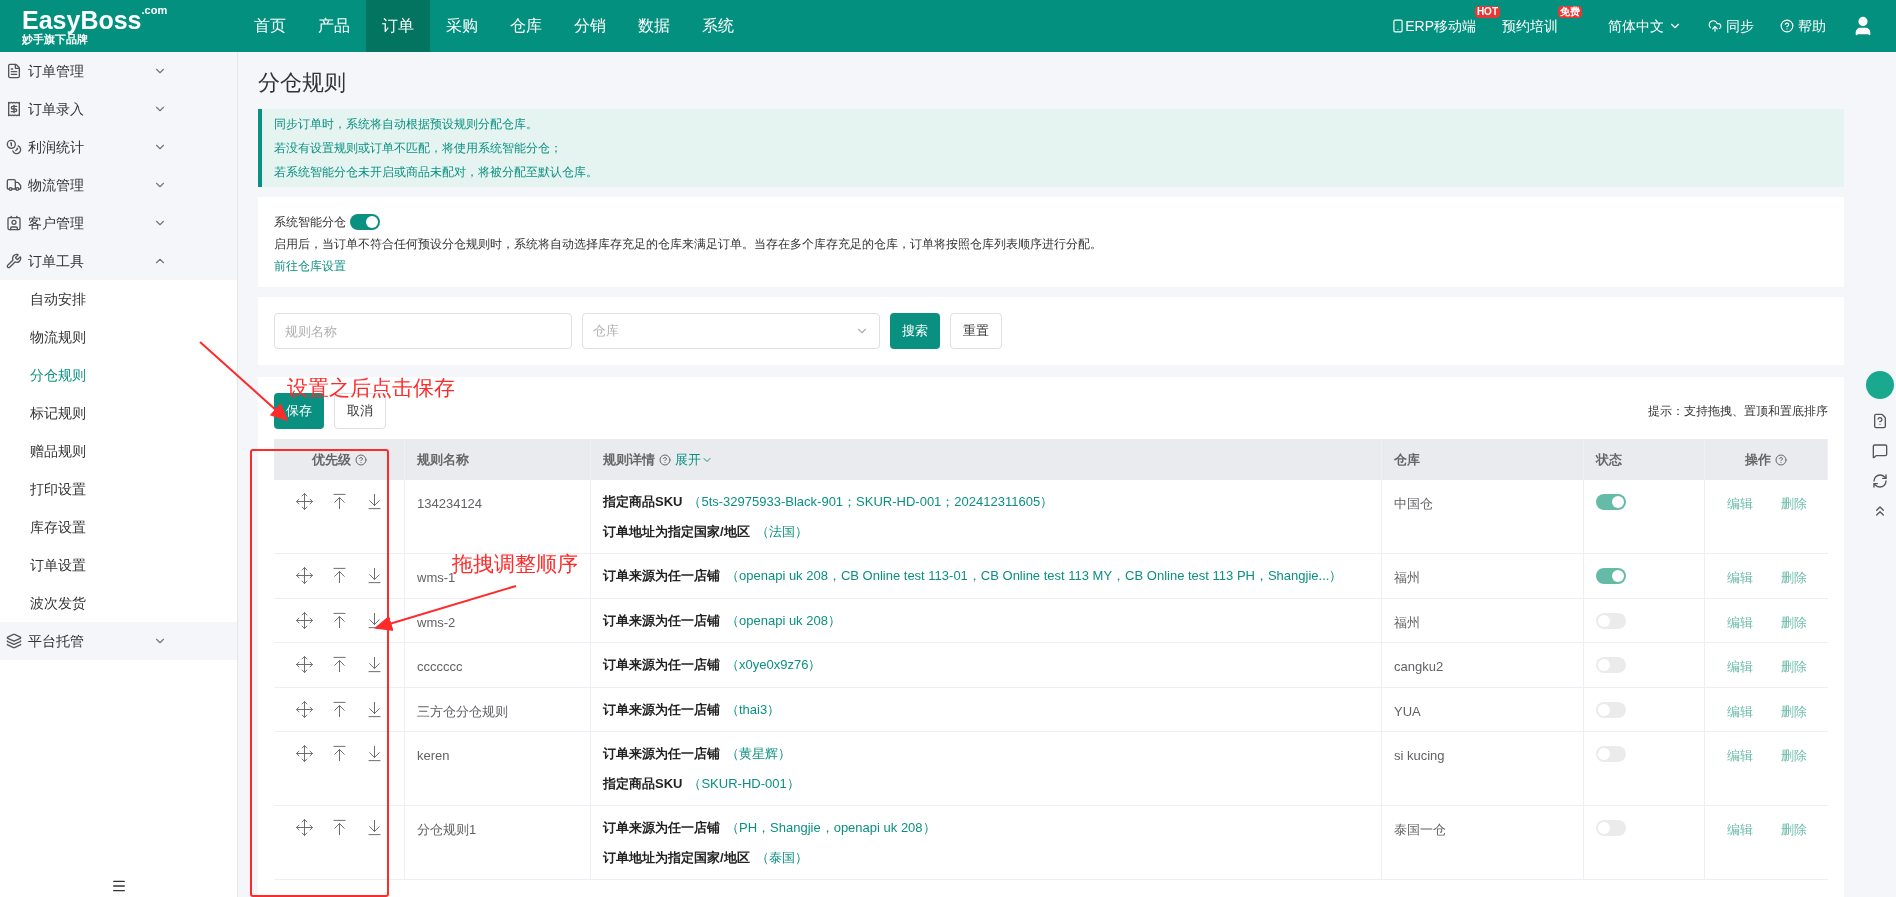  What do you see at coordinates (1420, 829) in the screenshot?
I see `table-cell: 泰国一仓` at bounding box center [1420, 829].